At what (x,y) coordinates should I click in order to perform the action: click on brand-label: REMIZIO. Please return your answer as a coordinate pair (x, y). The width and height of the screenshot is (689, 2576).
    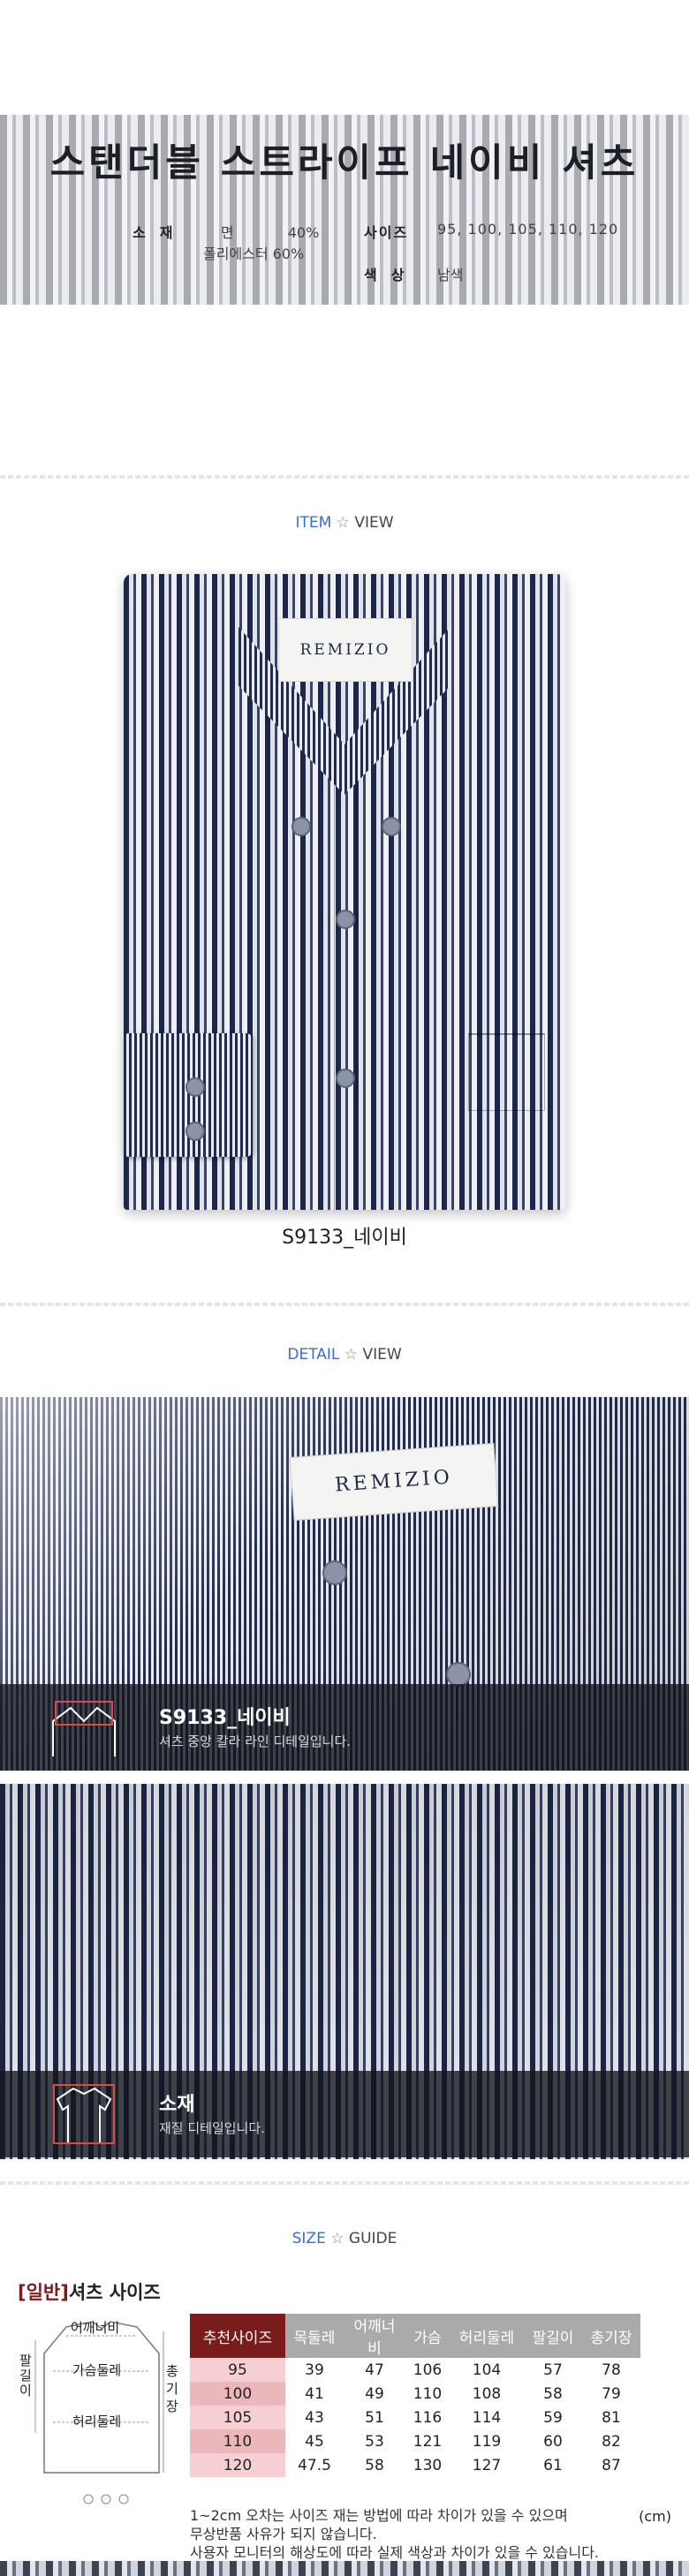
    Looking at the image, I should click on (345, 650).